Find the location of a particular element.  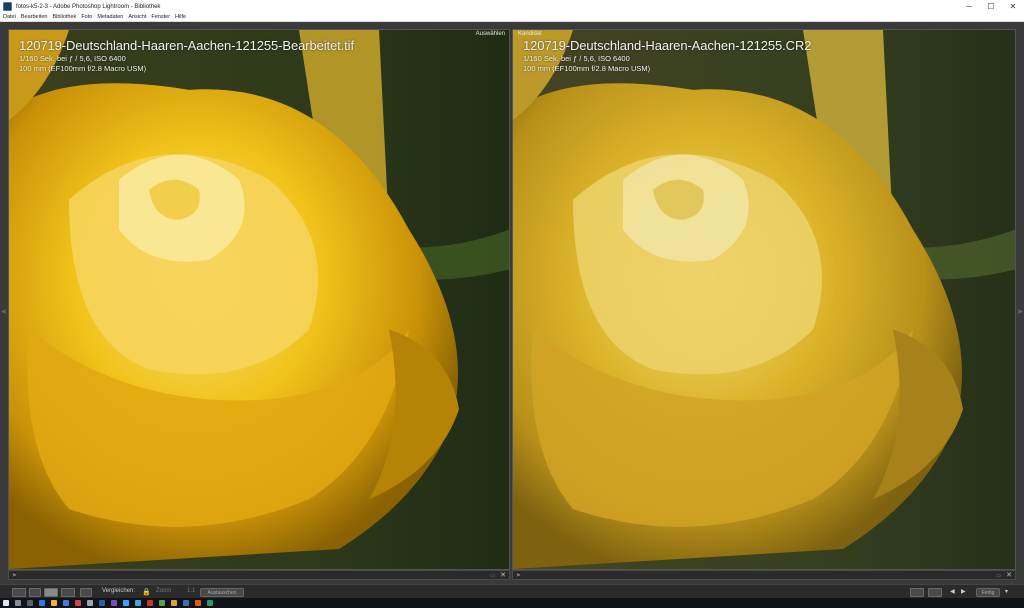

remove-right-icon: ✕ is located at coordinates (1009, 575).